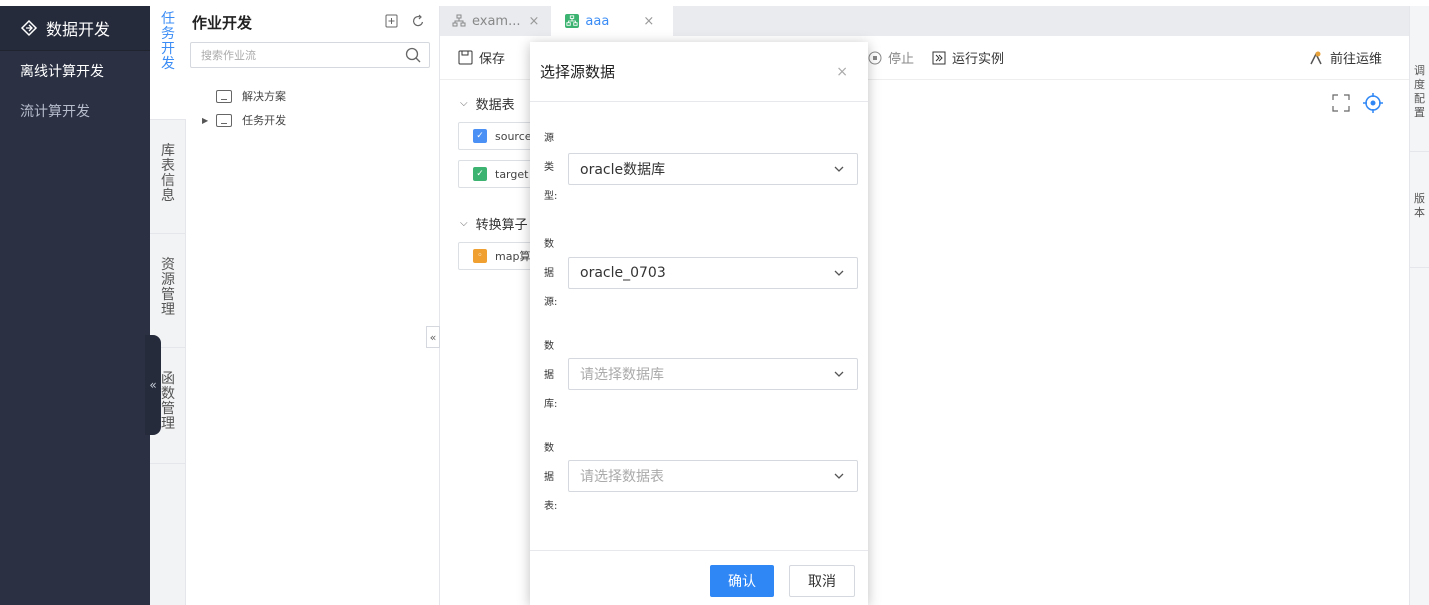 The height and width of the screenshot is (605, 1429). I want to click on run-instance-button: 运行实例, so click(968, 57).